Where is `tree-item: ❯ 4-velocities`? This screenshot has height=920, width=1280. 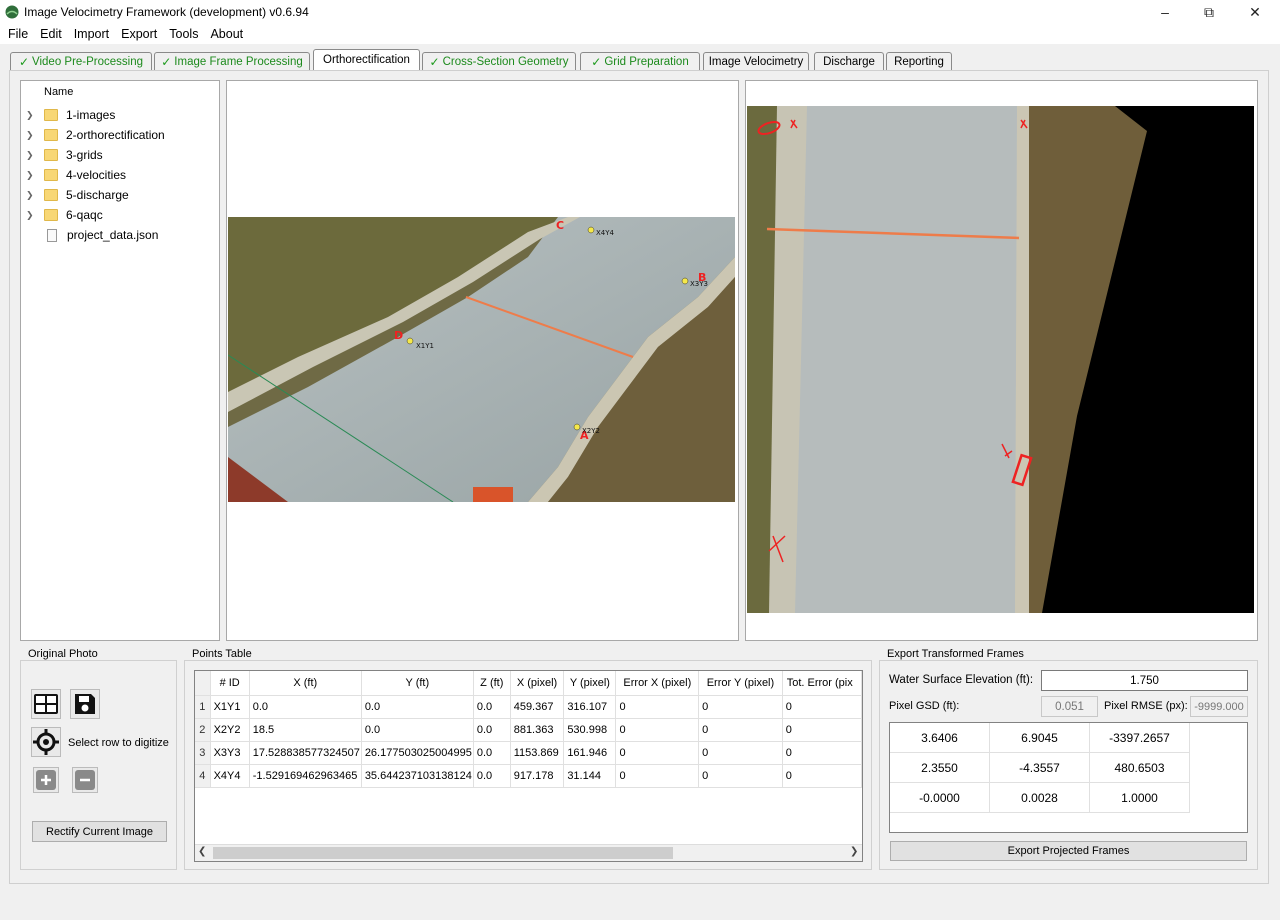
tree-item: ❯ 4-velocities is located at coordinates (76, 175).